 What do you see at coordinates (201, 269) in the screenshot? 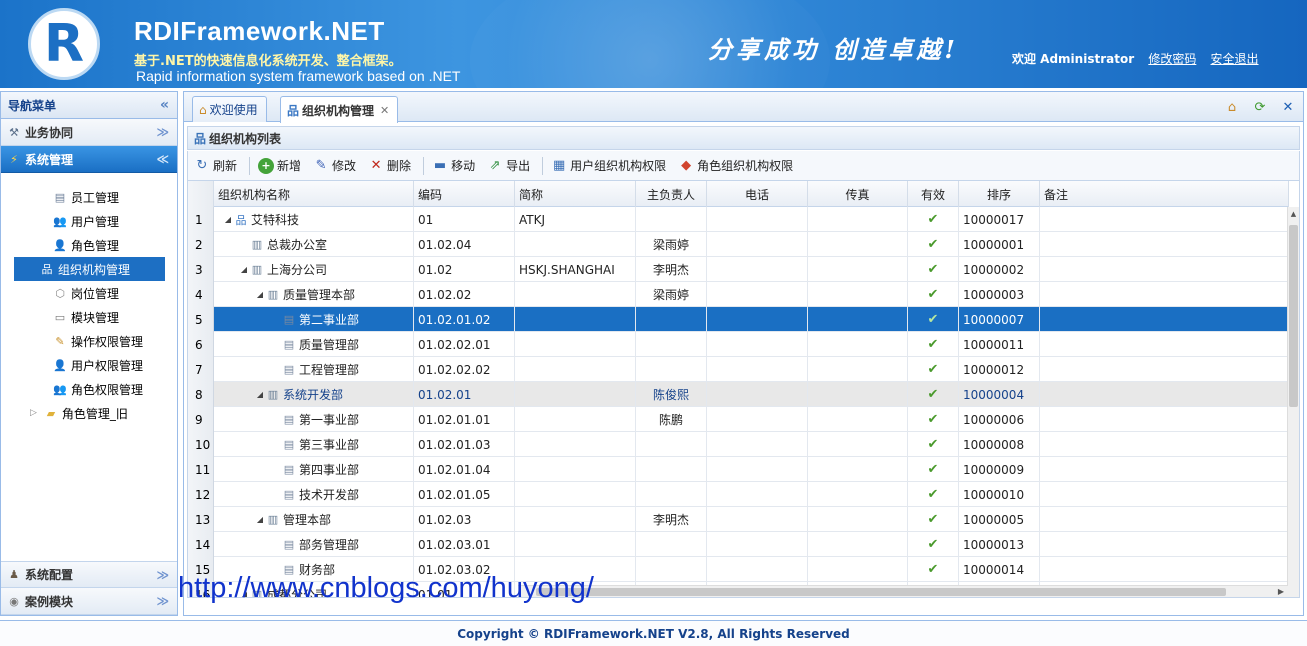
I see `row-number: 3` at bounding box center [201, 269].